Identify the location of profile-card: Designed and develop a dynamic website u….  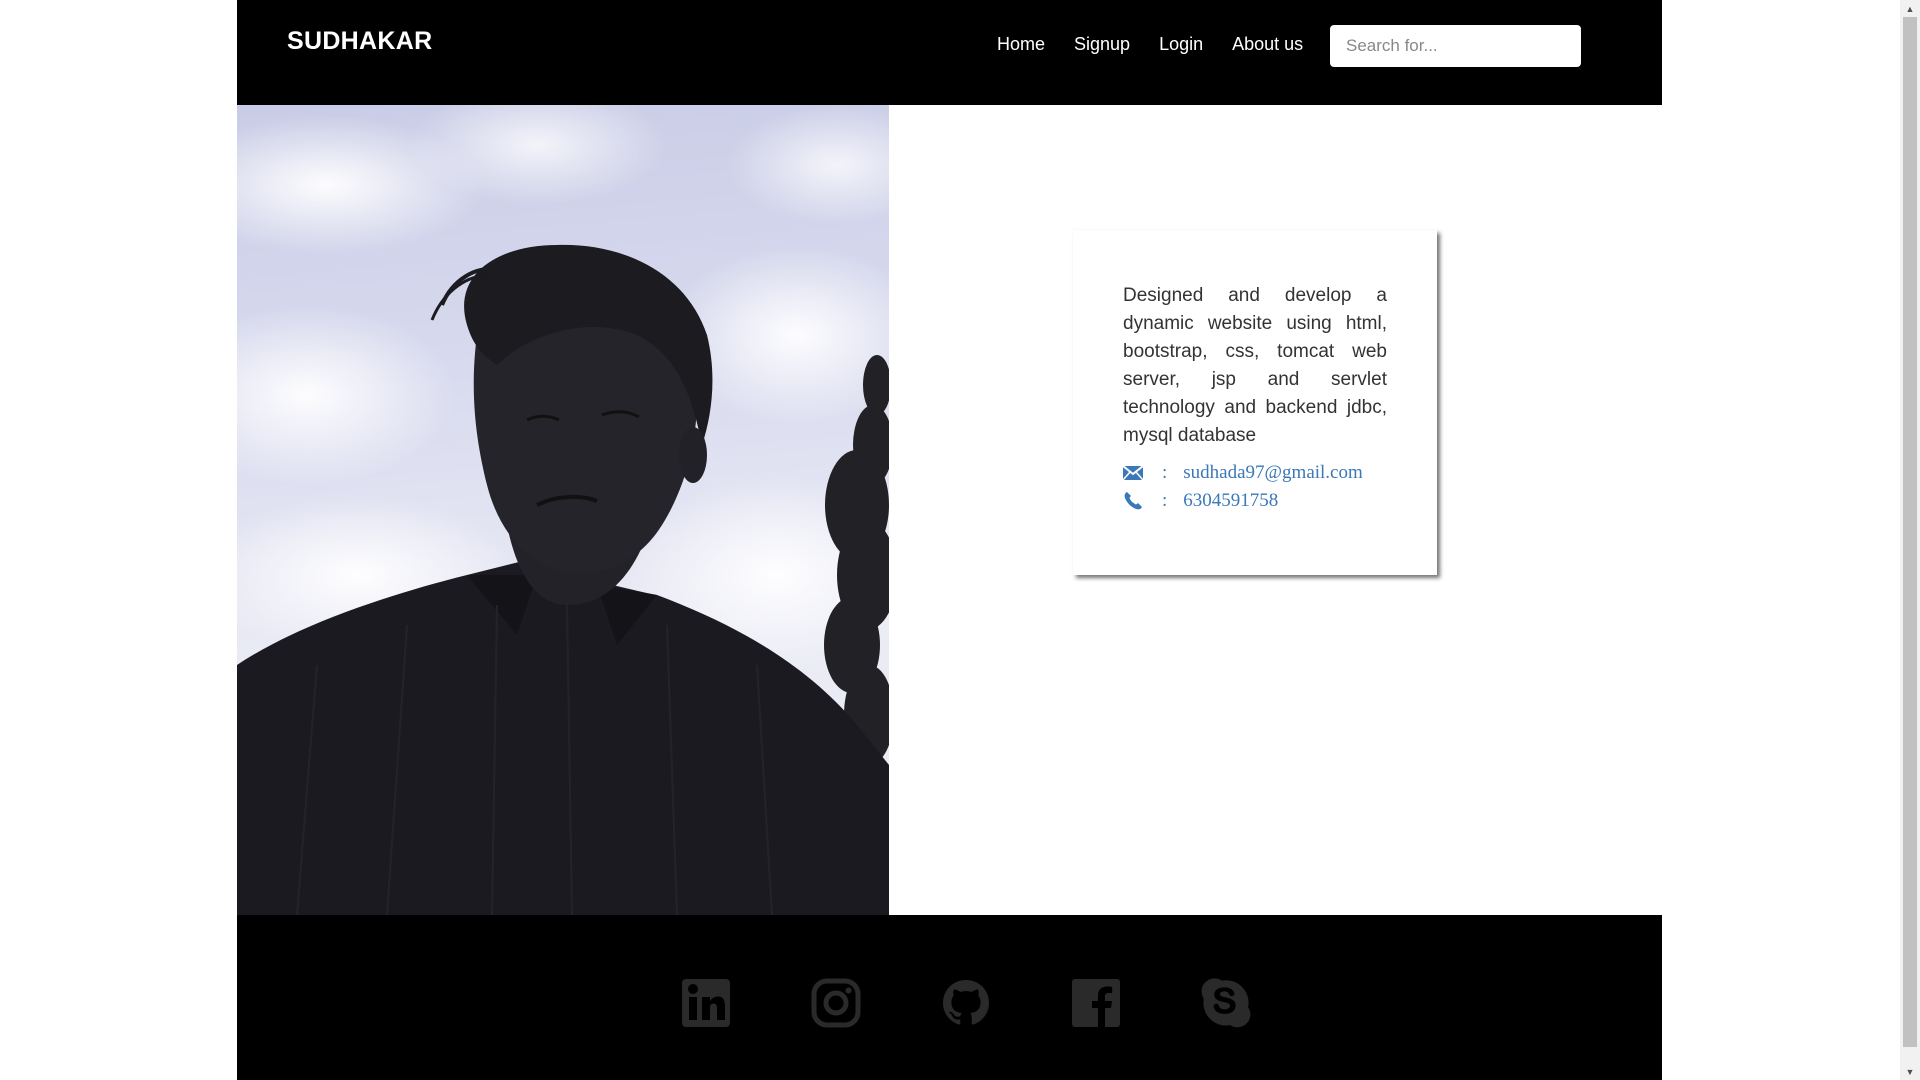
(1255, 402).